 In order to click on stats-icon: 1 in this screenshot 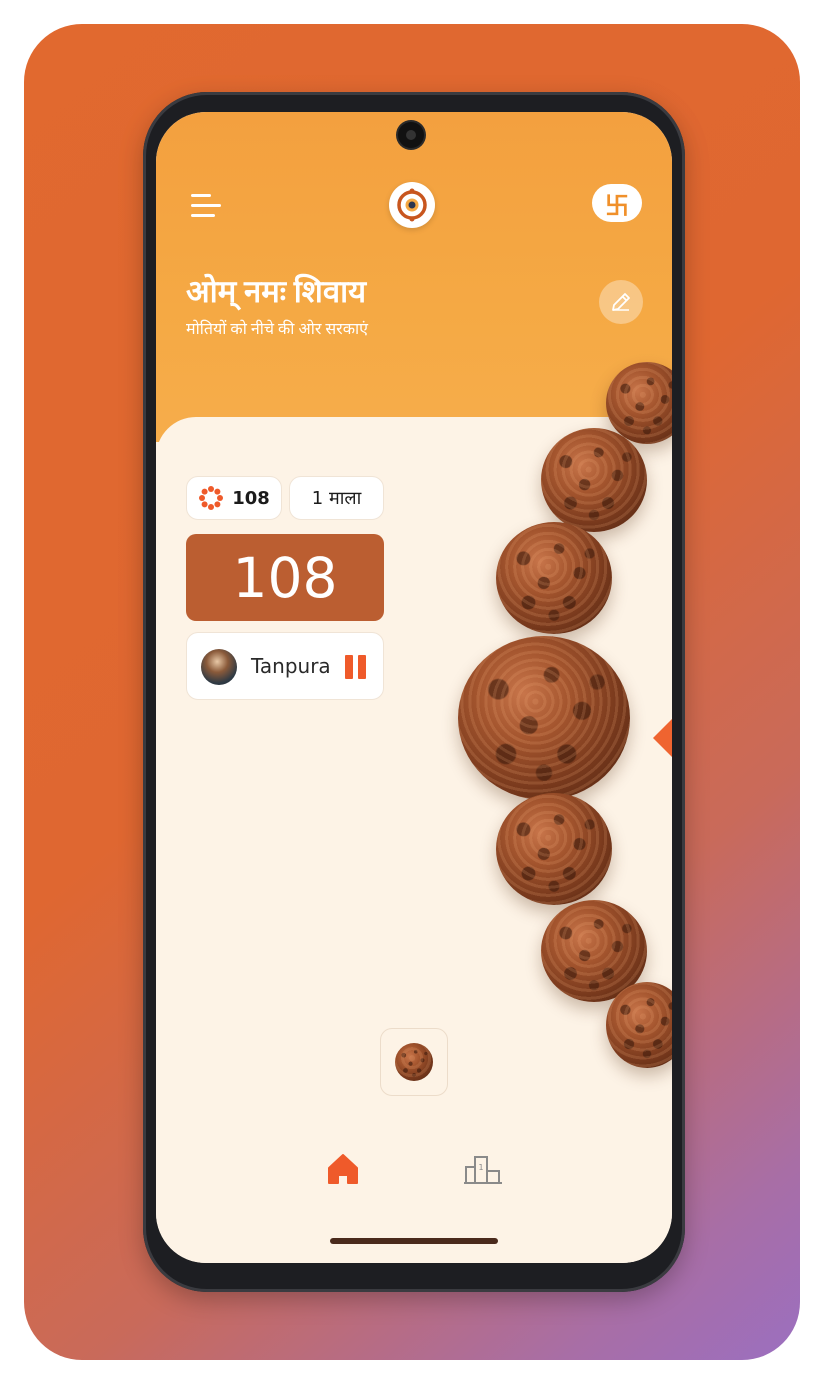, I will do `click(483, 1170)`.